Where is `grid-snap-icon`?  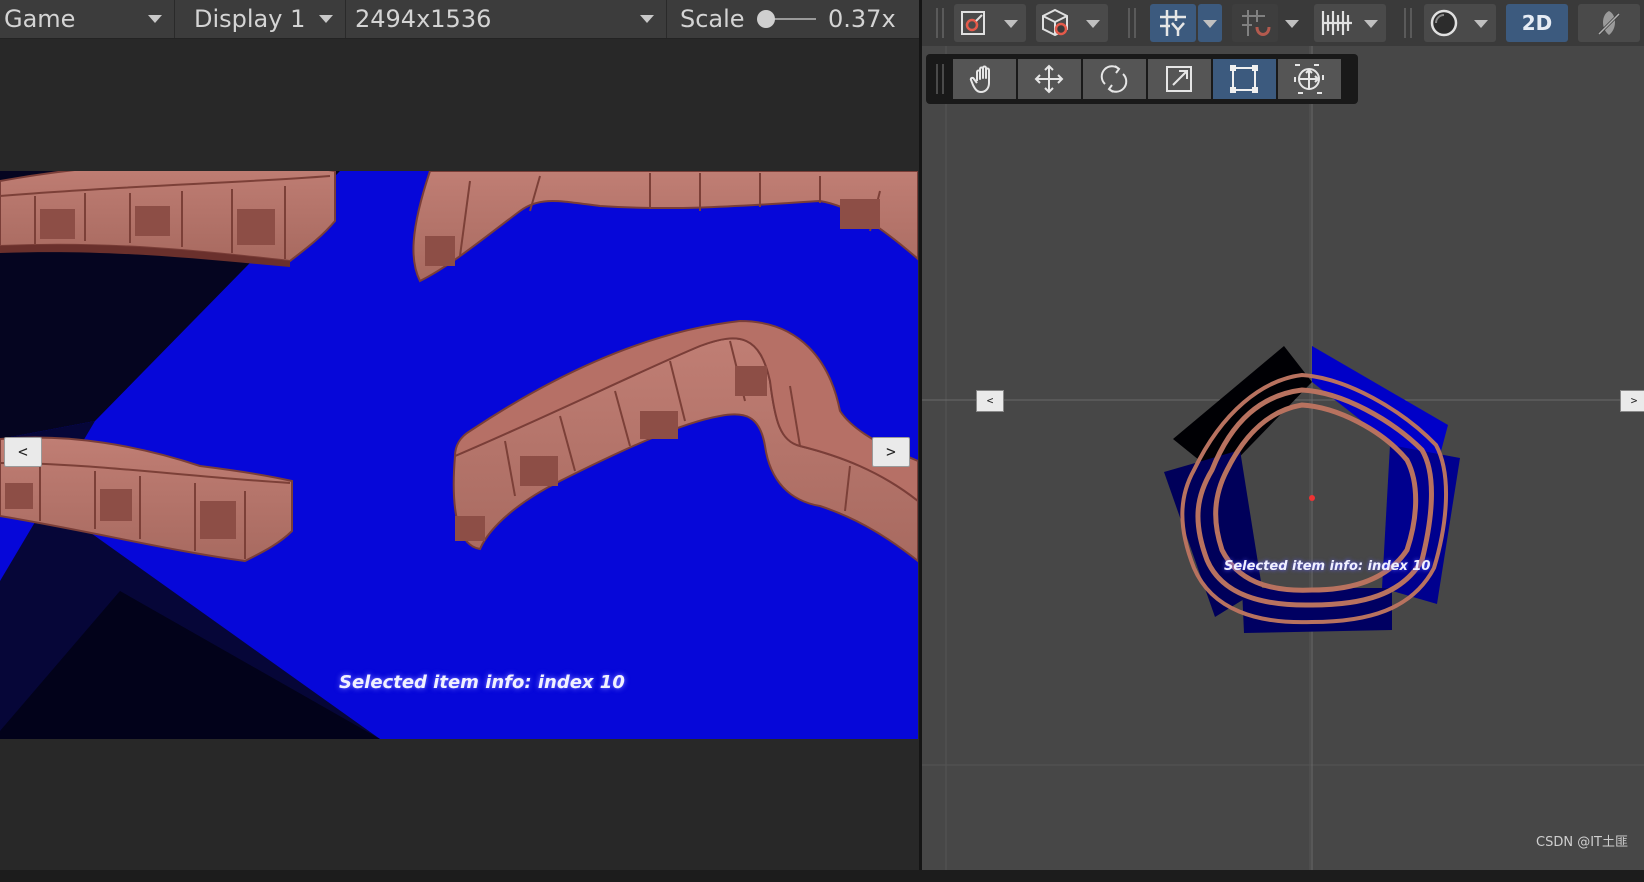
grid-snap-icon is located at coordinates (1173, 23).